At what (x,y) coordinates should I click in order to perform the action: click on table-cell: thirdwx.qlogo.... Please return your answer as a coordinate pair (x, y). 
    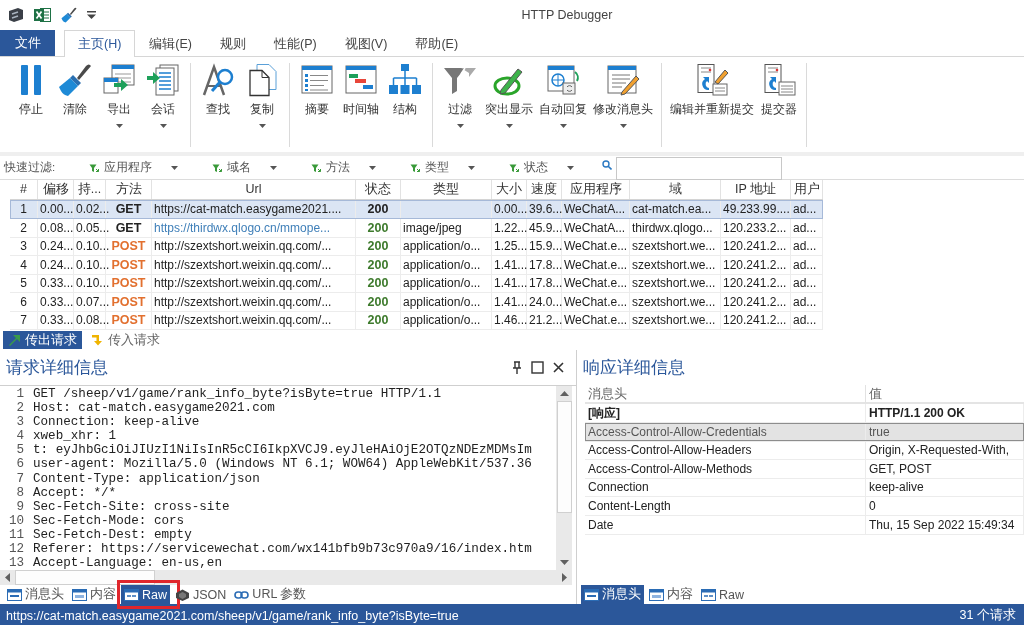
    Looking at the image, I should click on (675, 228).